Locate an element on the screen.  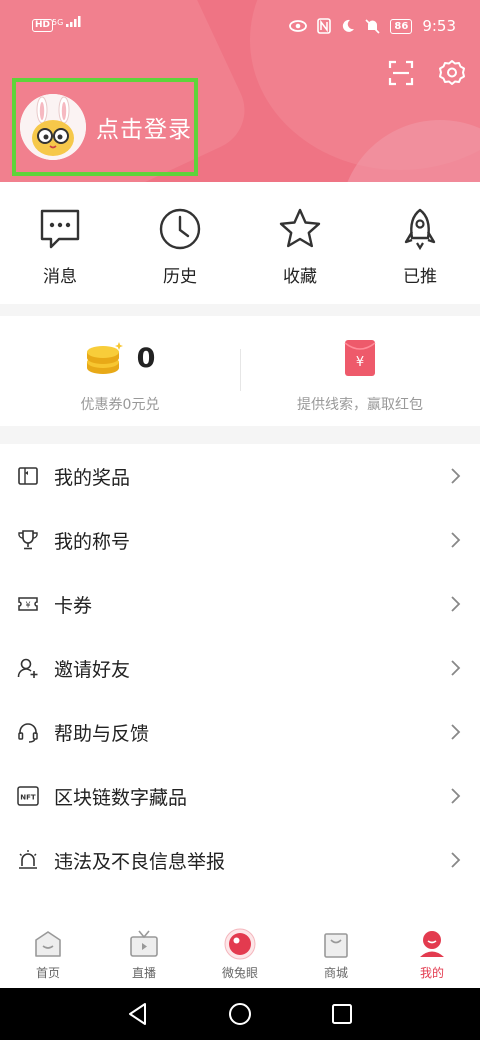
tab-label: 直播 is located at coordinates (143, 973).